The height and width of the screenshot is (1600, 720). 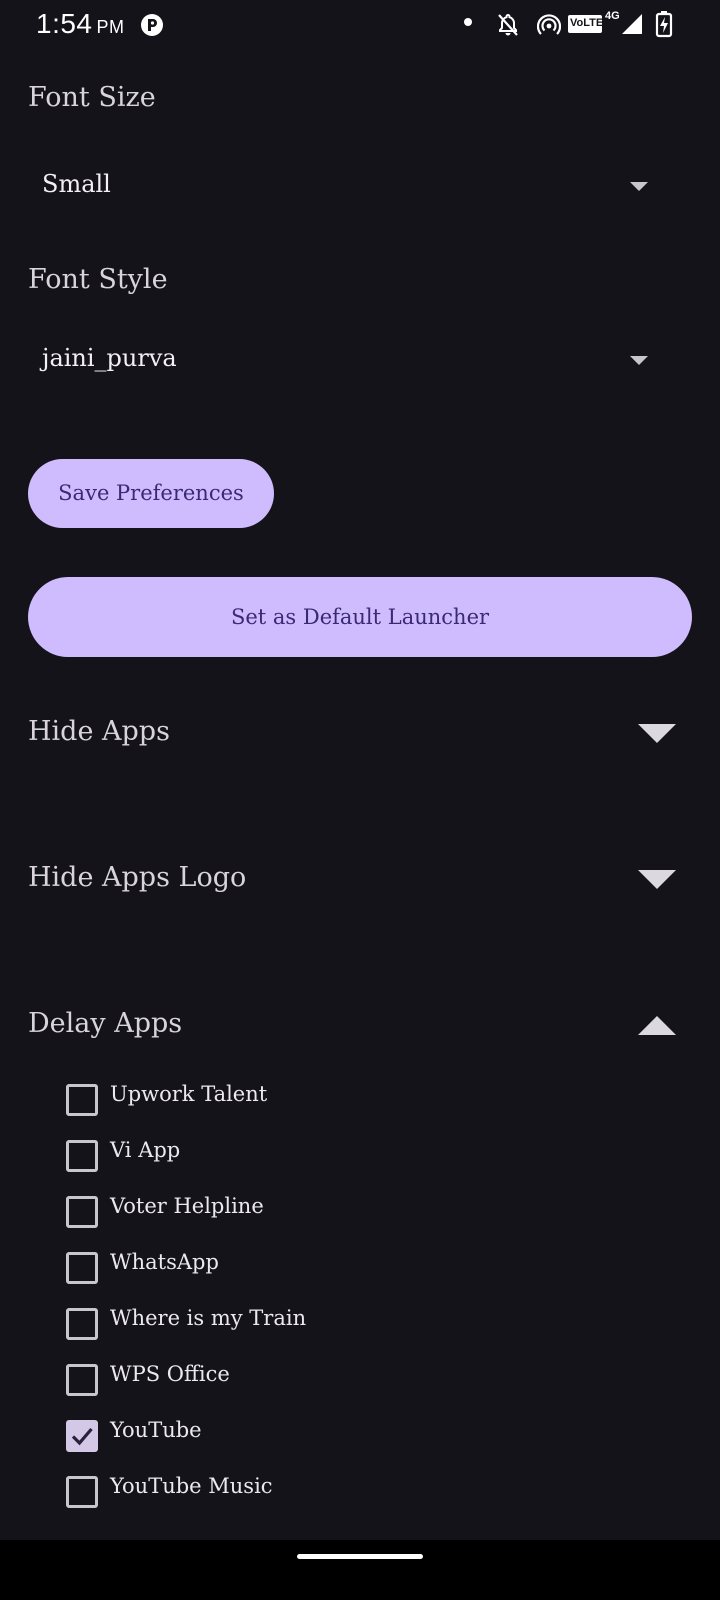 What do you see at coordinates (346, 1492) in the screenshot?
I see `list-item: YouTube Music` at bounding box center [346, 1492].